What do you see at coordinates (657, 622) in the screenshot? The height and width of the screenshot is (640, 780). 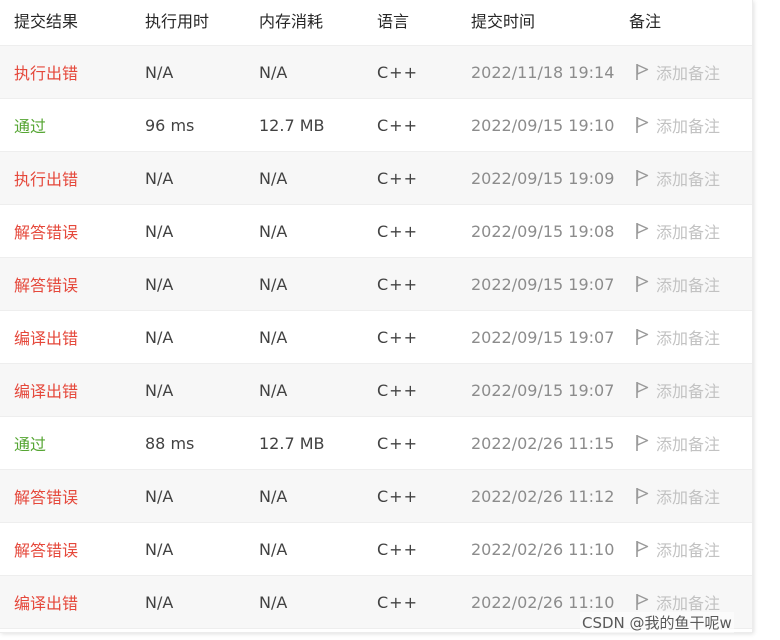 I see `watermark: CSDN @我的鱼干呢w` at bounding box center [657, 622].